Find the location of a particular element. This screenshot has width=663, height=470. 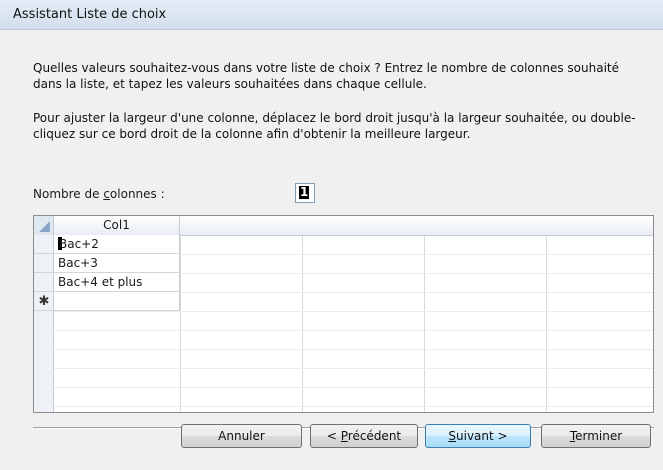

new-row-selector: ✱ is located at coordinates (44, 301).